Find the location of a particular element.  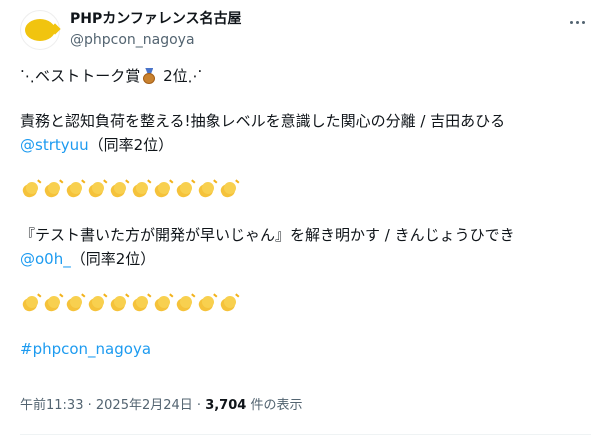

more-button is located at coordinates (577, 22).